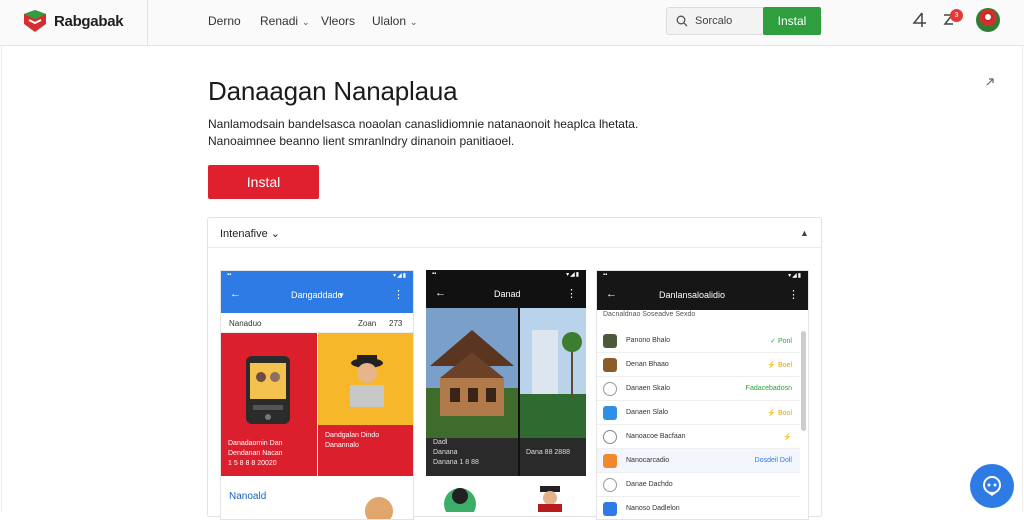 This screenshot has width=1024, height=520. Describe the element at coordinates (456, 452) in the screenshot. I see `photo-caption: Dadl Danana Danana 1 8 88` at that location.